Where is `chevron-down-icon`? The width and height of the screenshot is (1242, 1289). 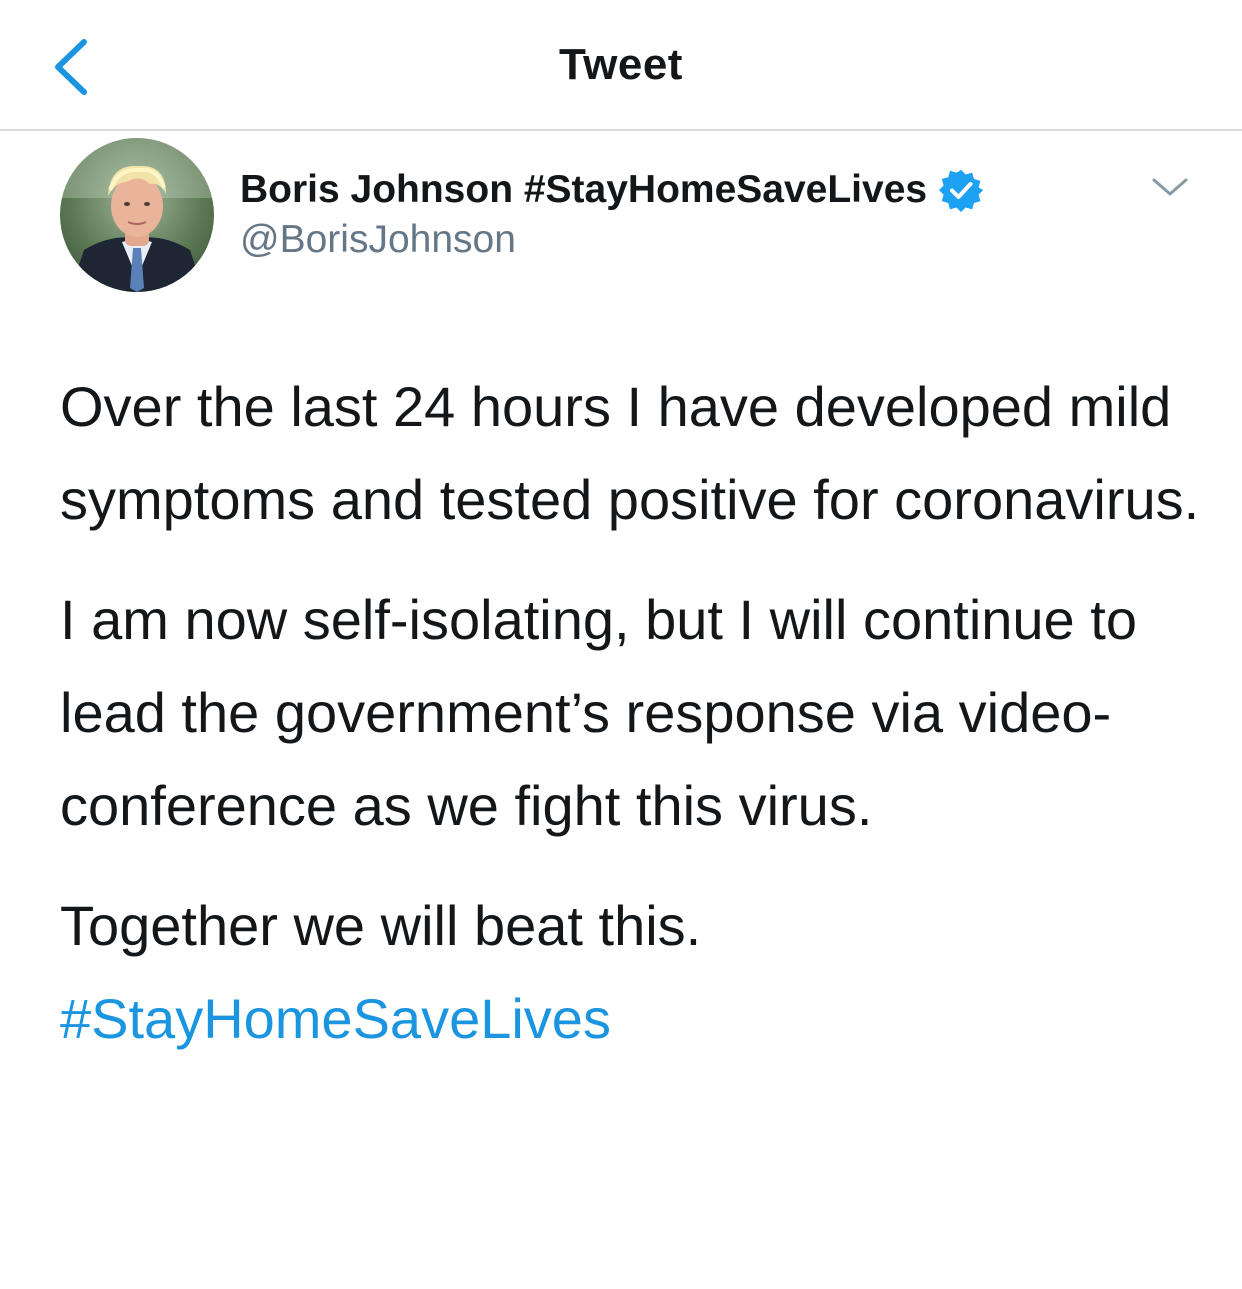
chevron-down-icon is located at coordinates (1170, 187).